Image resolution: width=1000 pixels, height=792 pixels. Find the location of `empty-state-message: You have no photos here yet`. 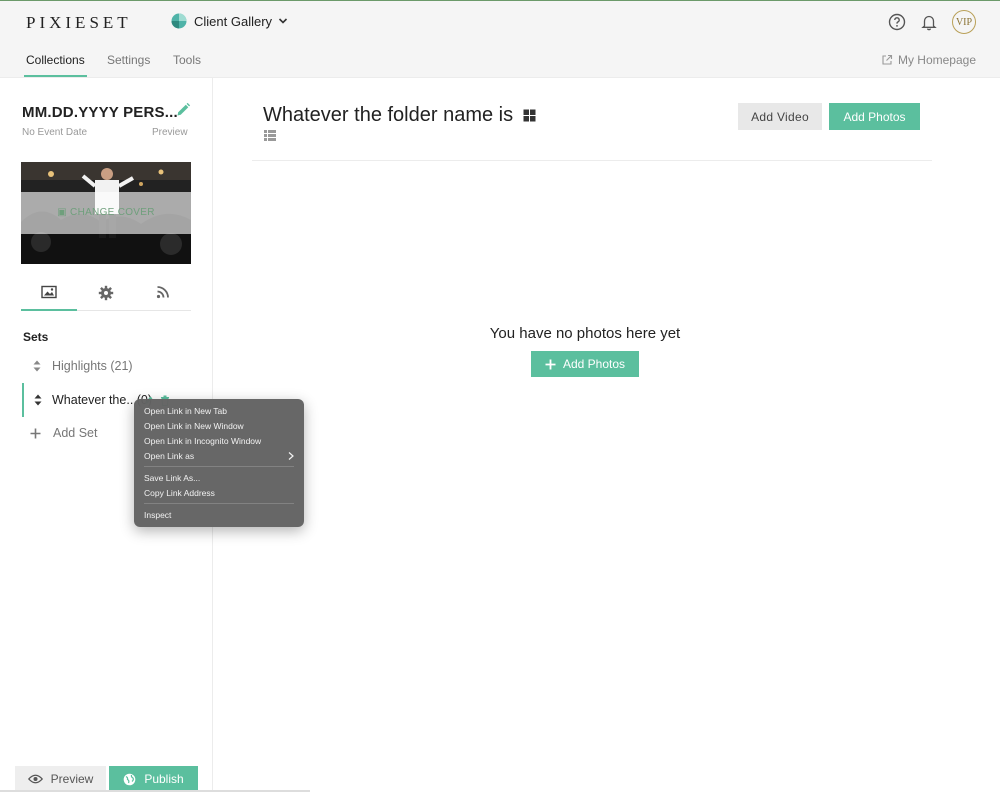

empty-state-message: You have no photos here yet is located at coordinates (585, 333).